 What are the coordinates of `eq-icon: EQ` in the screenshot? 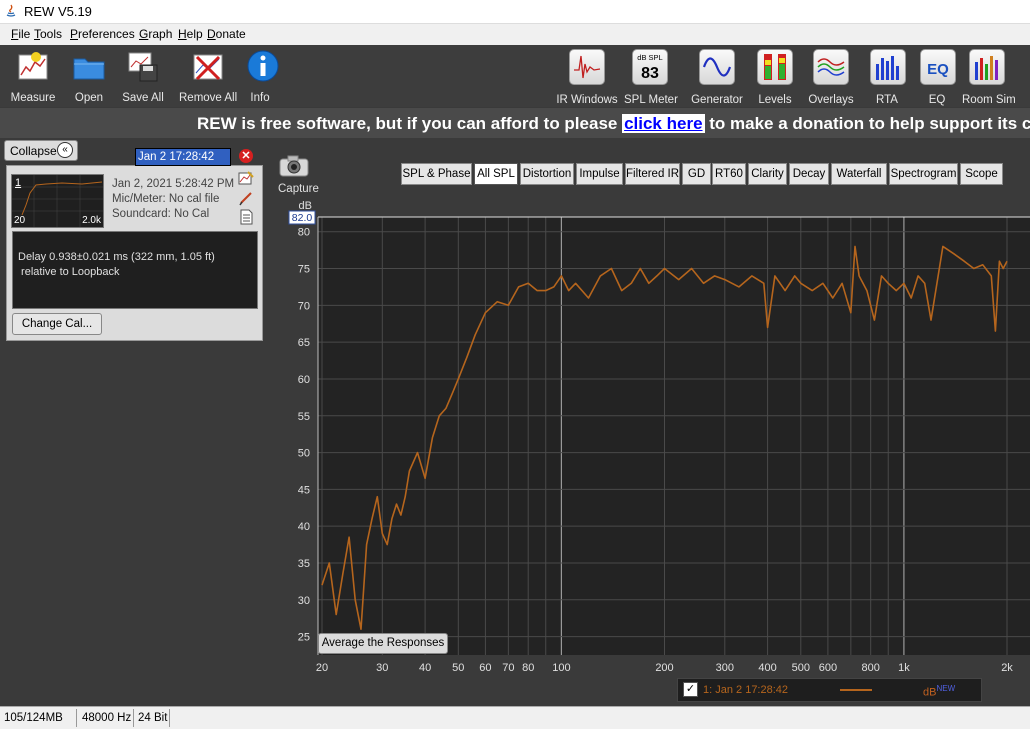 It's located at (938, 67).